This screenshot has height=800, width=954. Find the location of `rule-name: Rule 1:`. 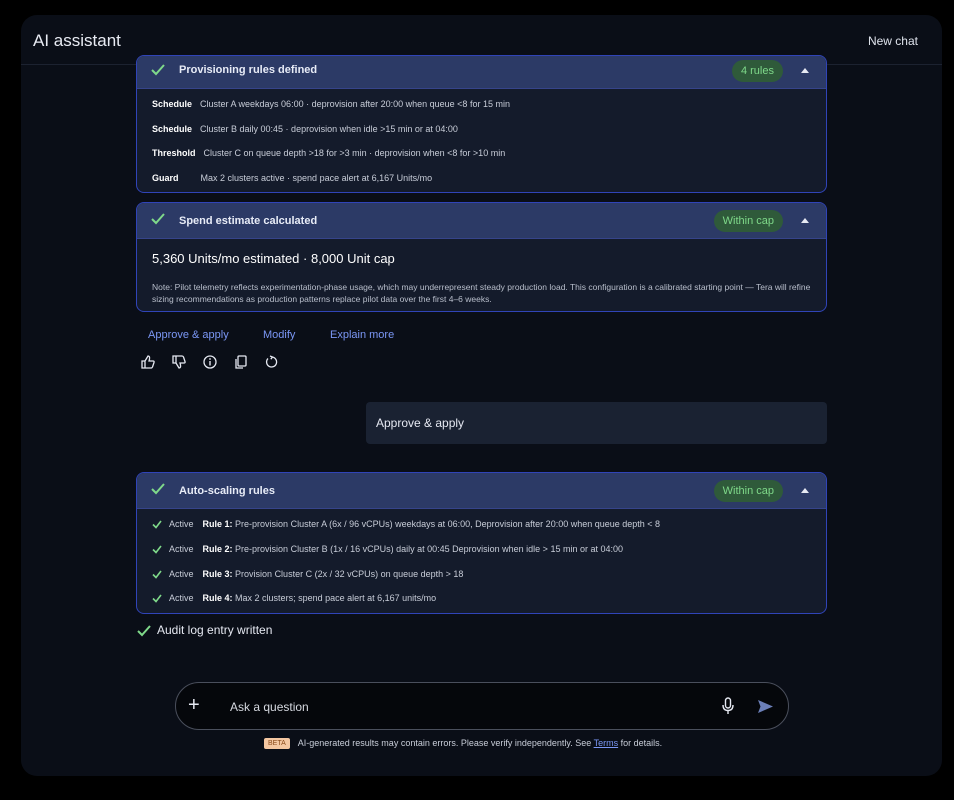

rule-name: Rule 1: is located at coordinates (217, 524).